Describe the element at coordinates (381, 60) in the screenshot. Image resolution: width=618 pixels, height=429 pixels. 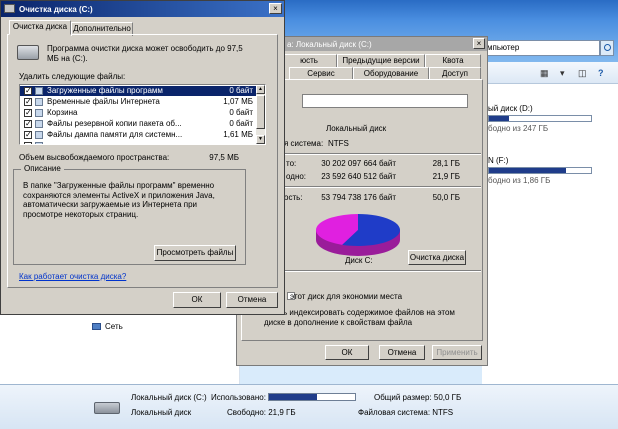
I see `tab-previous-versions: Предыдущие версии` at that location.